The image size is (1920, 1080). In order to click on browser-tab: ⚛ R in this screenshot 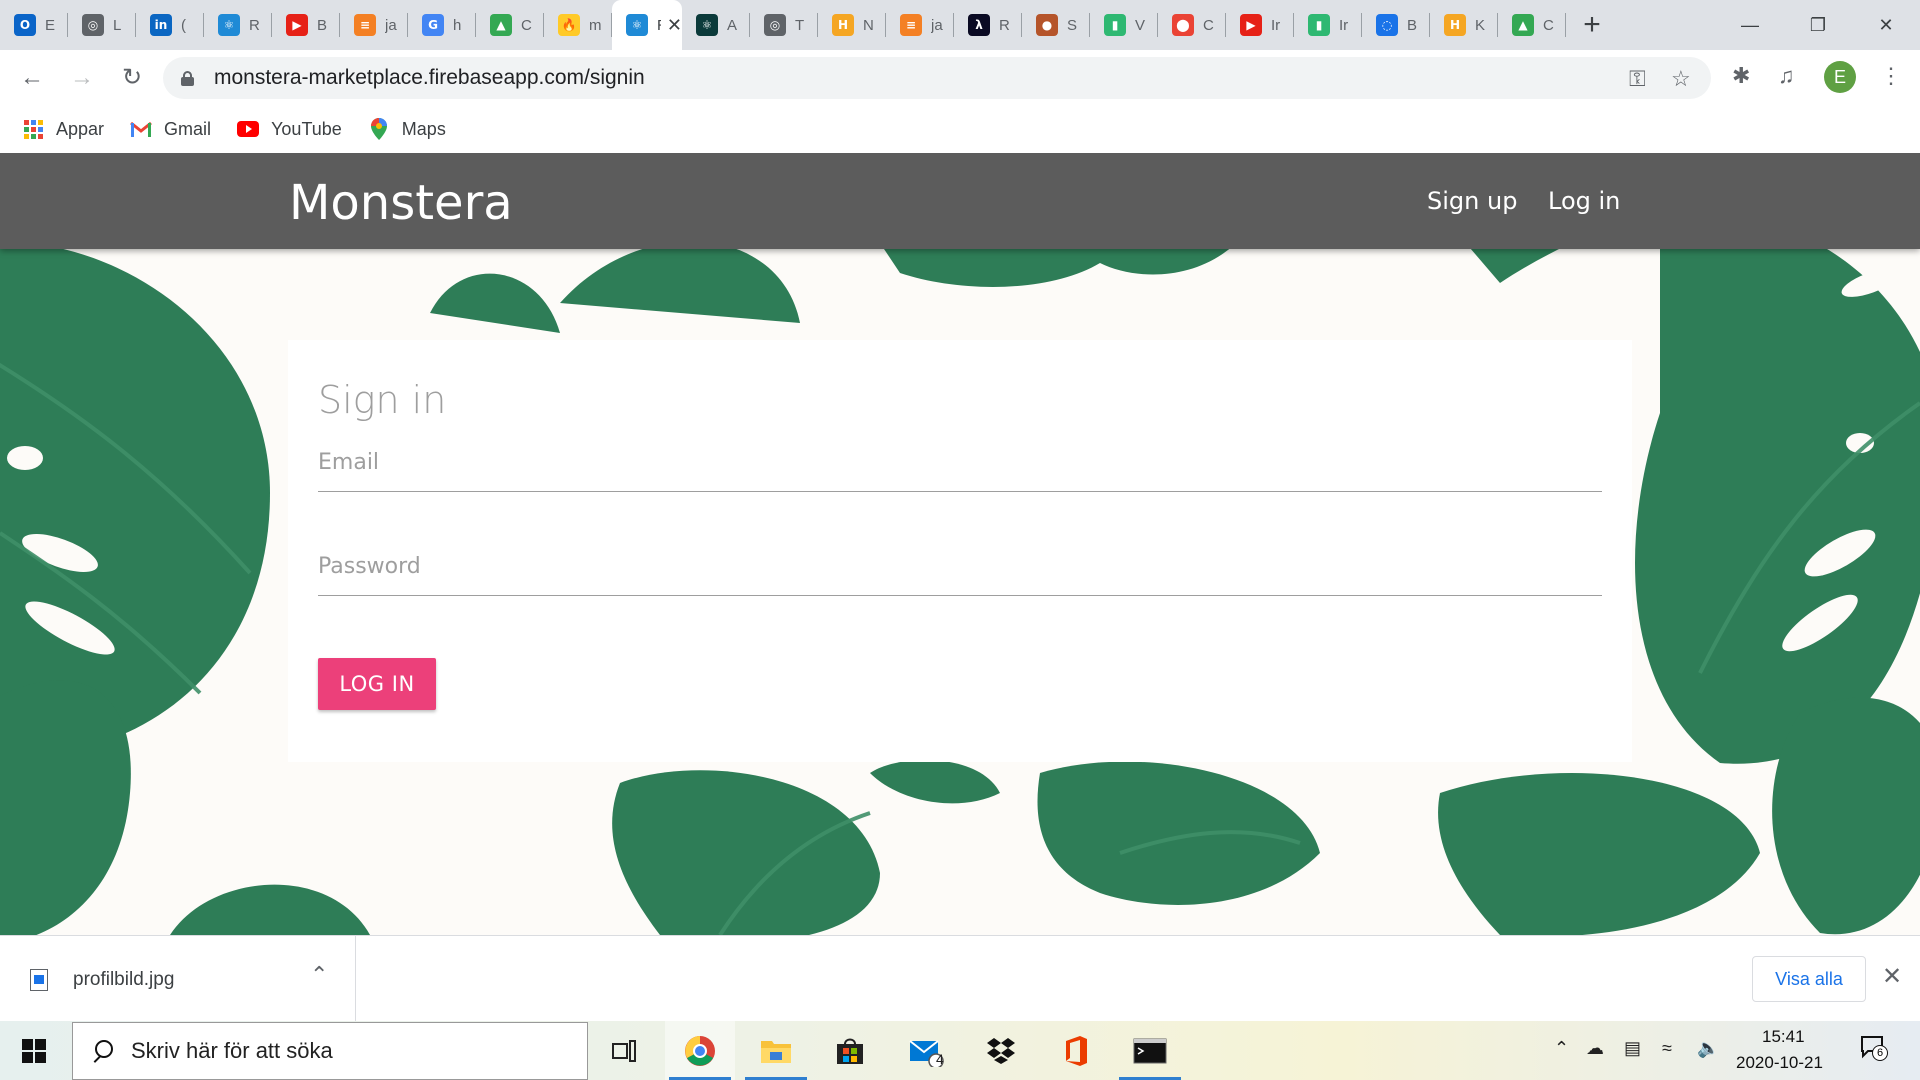, I will do `click(238, 25)`.